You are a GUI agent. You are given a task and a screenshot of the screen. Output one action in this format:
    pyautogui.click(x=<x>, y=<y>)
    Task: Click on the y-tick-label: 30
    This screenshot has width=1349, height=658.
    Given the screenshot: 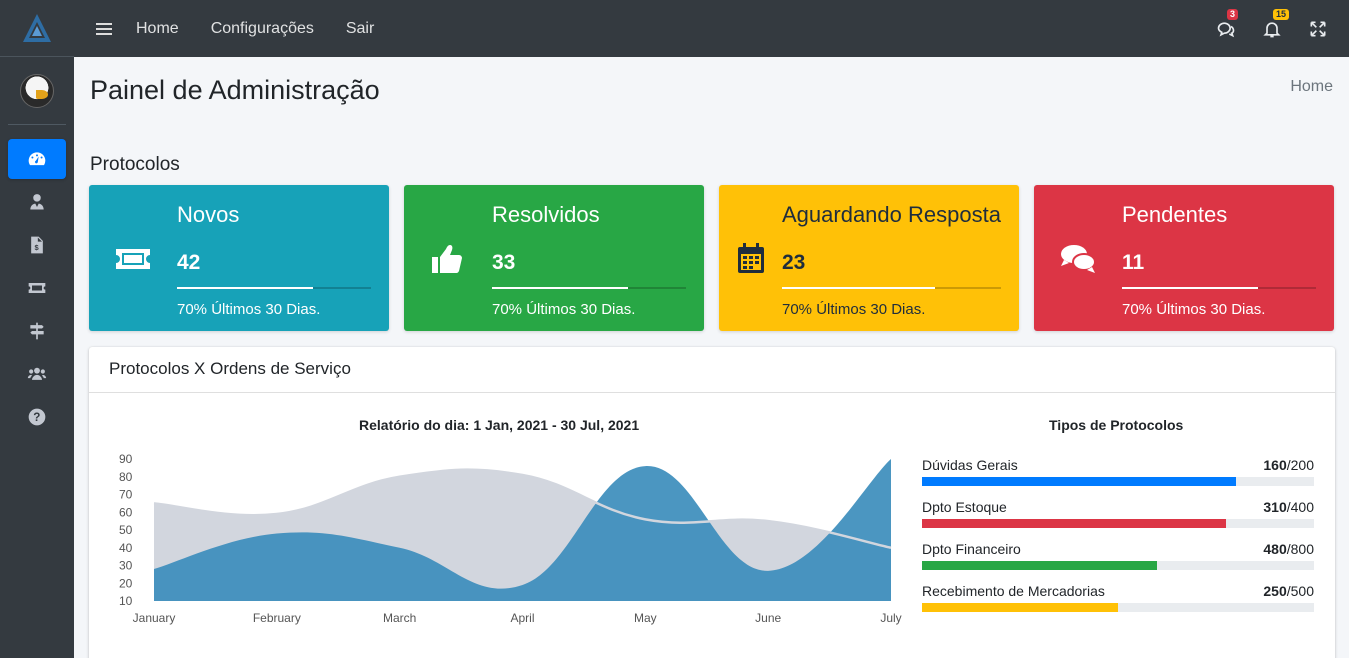 What is the action you would take?
    pyautogui.click(x=126, y=566)
    